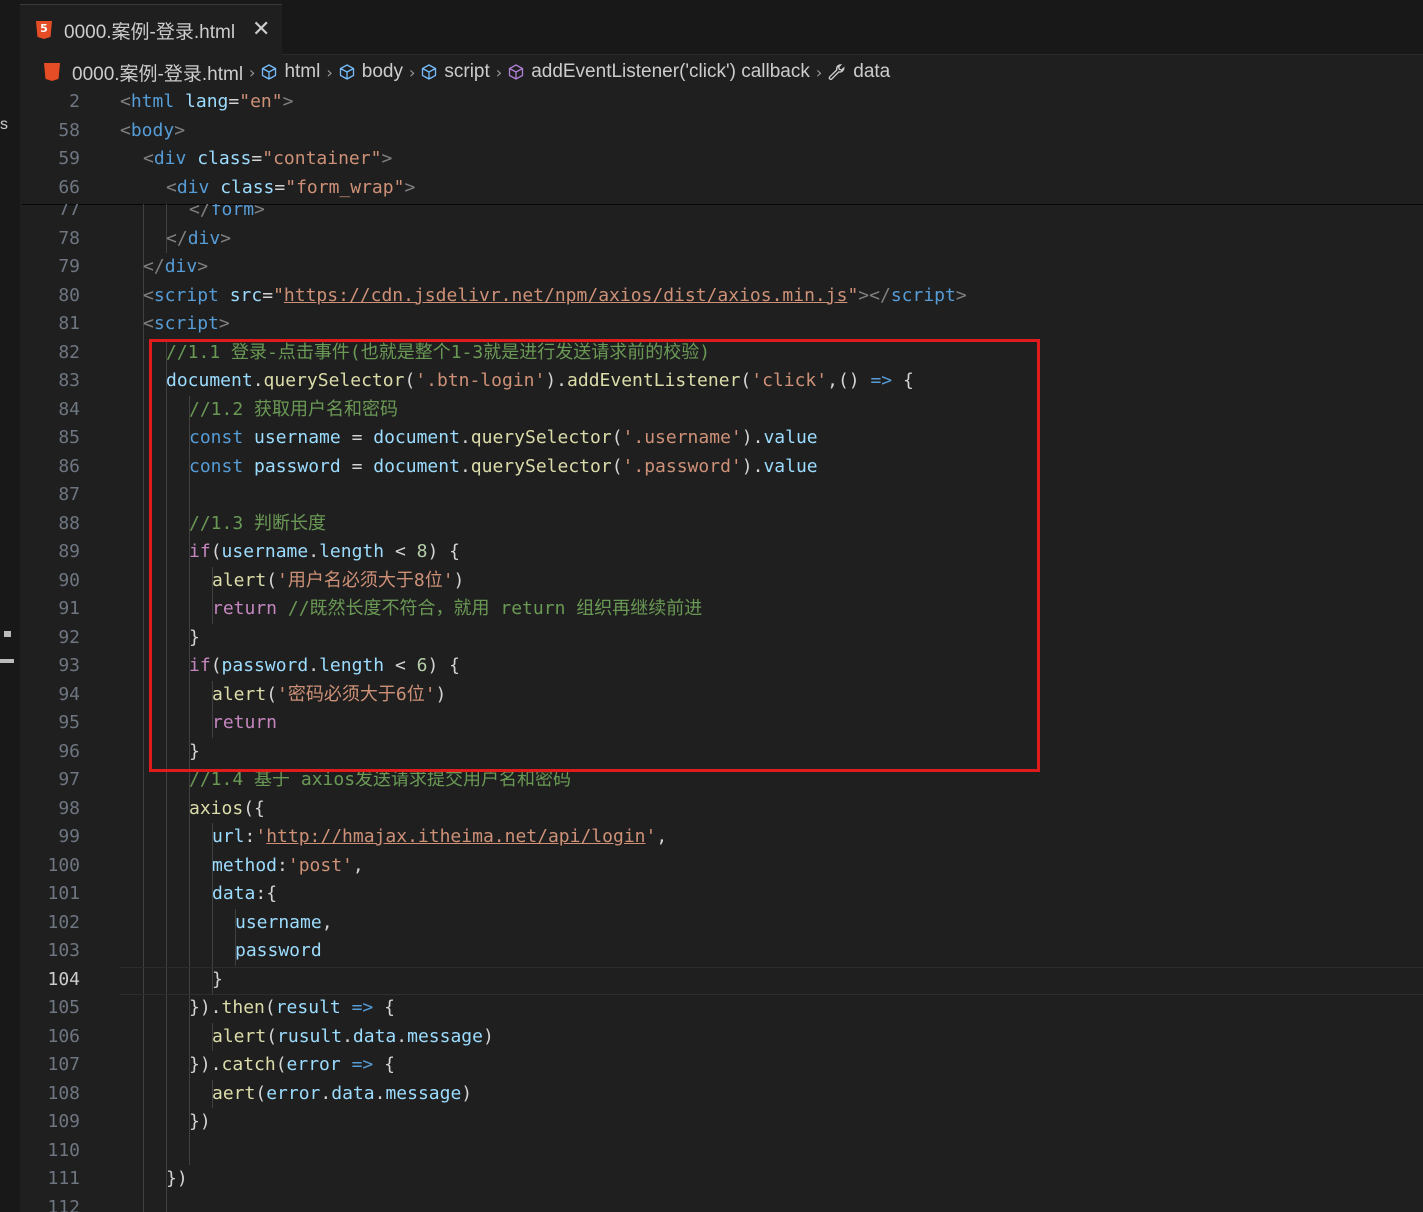 The image size is (1423, 1212). What do you see at coordinates (69, 323) in the screenshot?
I see `line-number: 81` at bounding box center [69, 323].